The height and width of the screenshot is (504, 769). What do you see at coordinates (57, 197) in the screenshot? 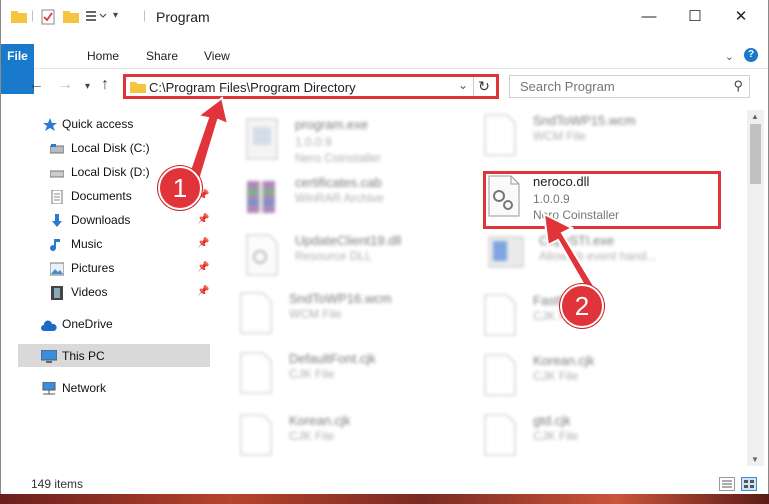
I see `documents-icon` at bounding box center [57, 197].